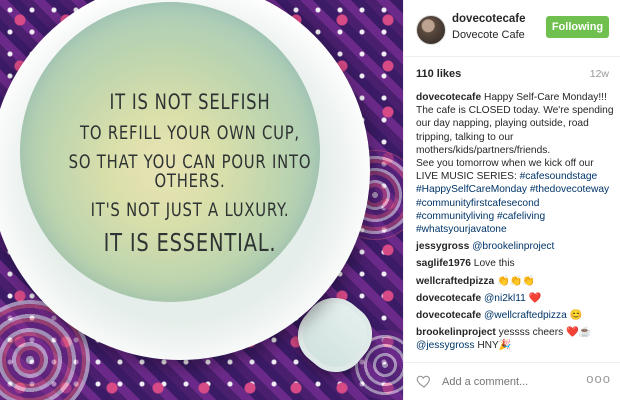 The image size is (620, 401). I want to click on hashtag-link: #communityliving, so click(455, 216).